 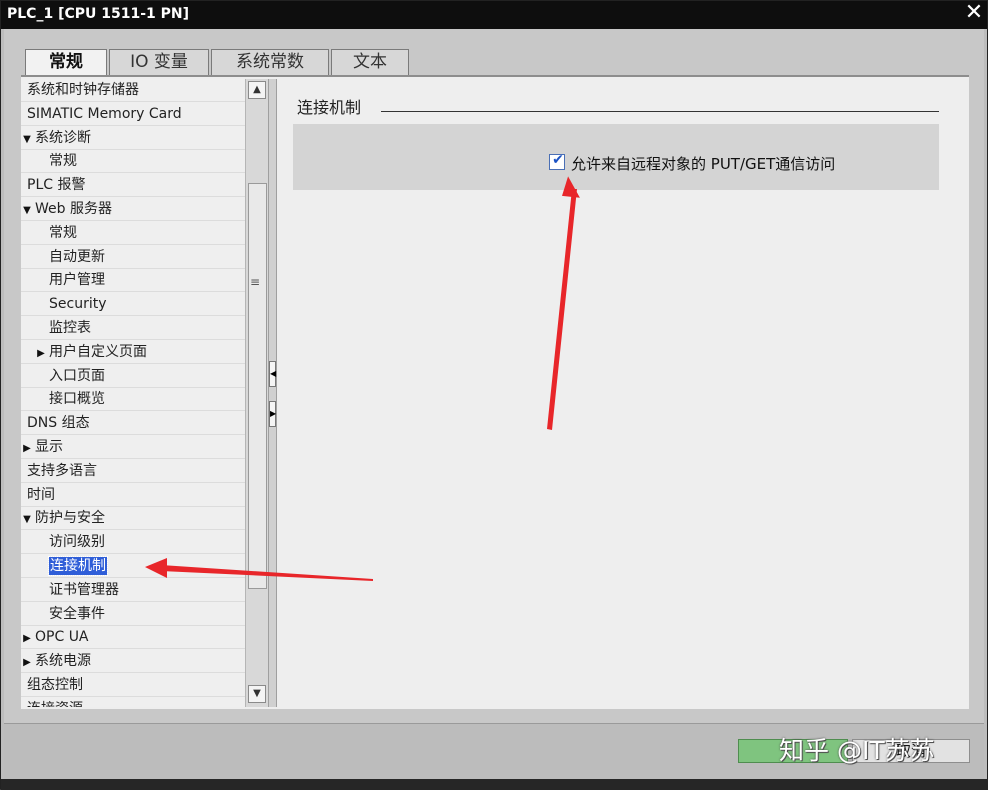 I want to click on tree-item-label: 支持多语言, so click(x=62, y=470).